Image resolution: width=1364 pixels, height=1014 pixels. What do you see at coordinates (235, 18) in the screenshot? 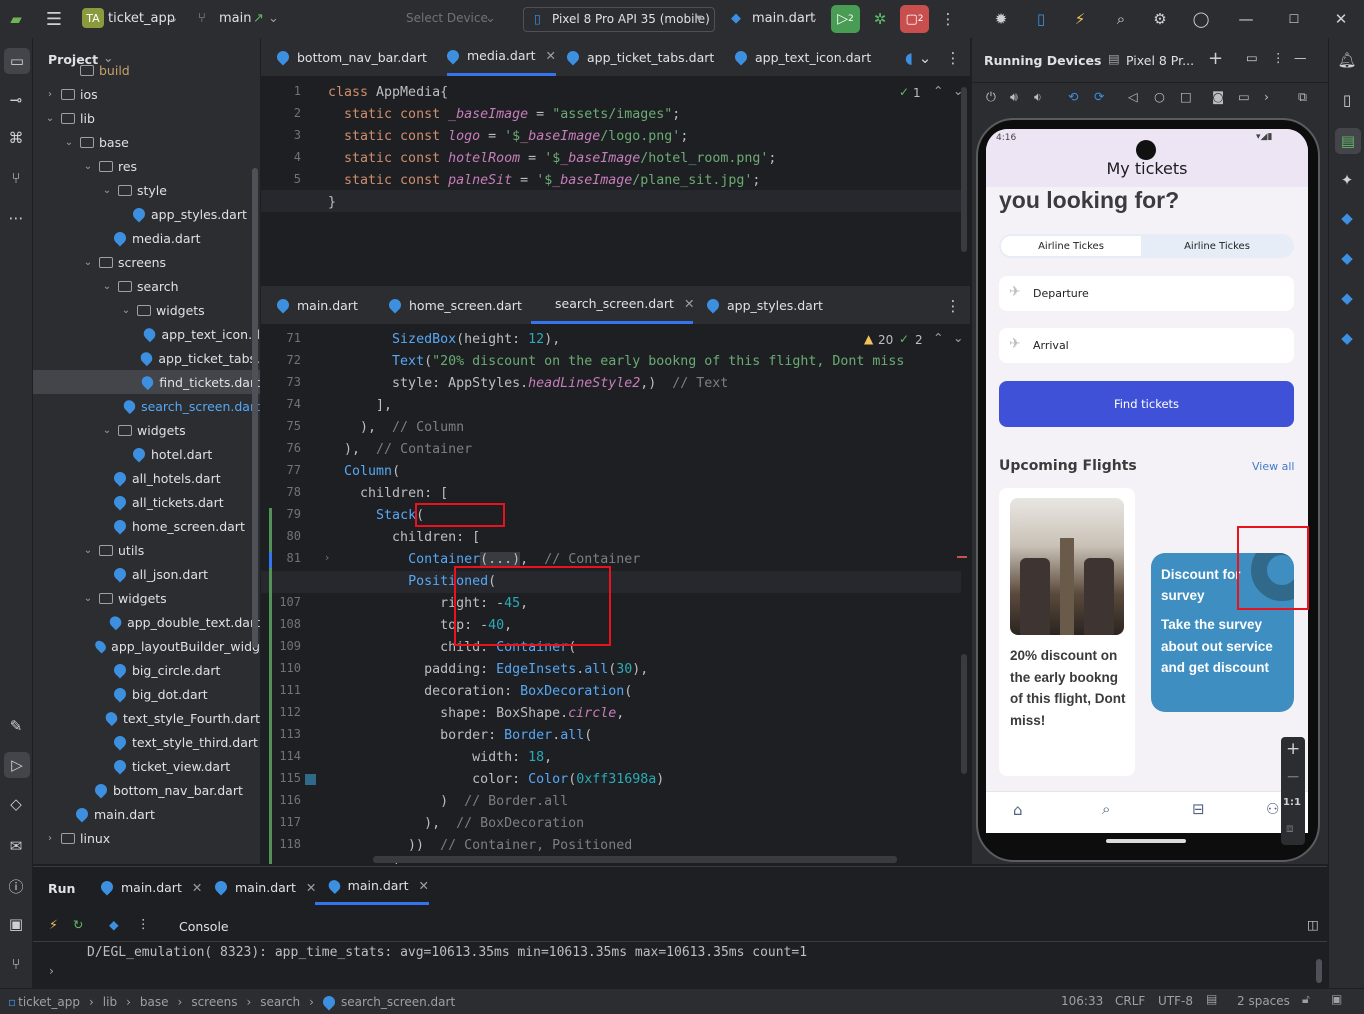
I see `branch-selector: main` at bounding box center [235, 18].